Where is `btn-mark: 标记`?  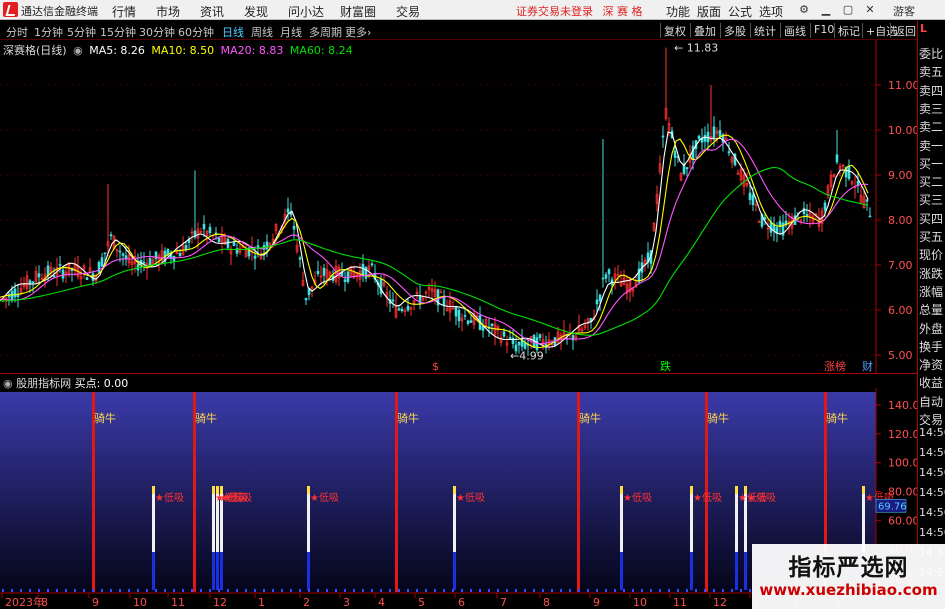 btn-mark: 标记 is located at coordinates (848, 30).